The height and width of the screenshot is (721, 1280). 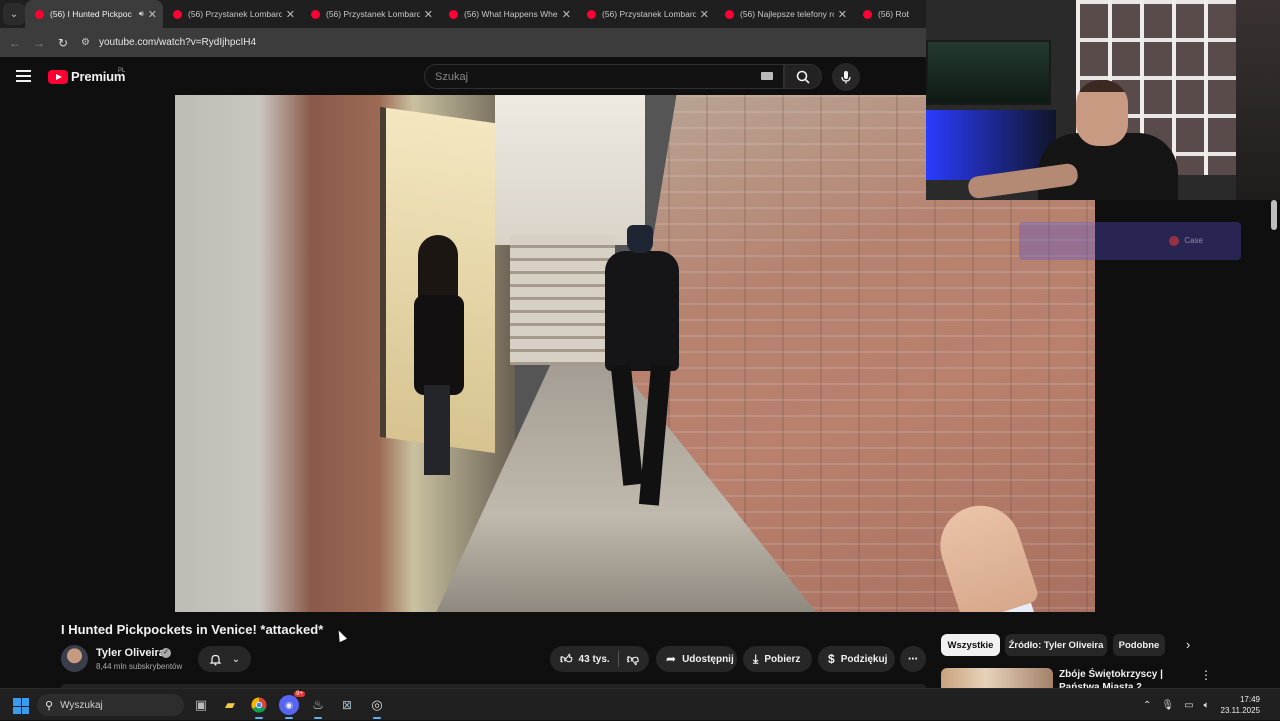 What do you see at coordinates (1206, 675) in the screenshot?
I see `more-vertical-icon: ⋮` at bounding box center [1206, 675].